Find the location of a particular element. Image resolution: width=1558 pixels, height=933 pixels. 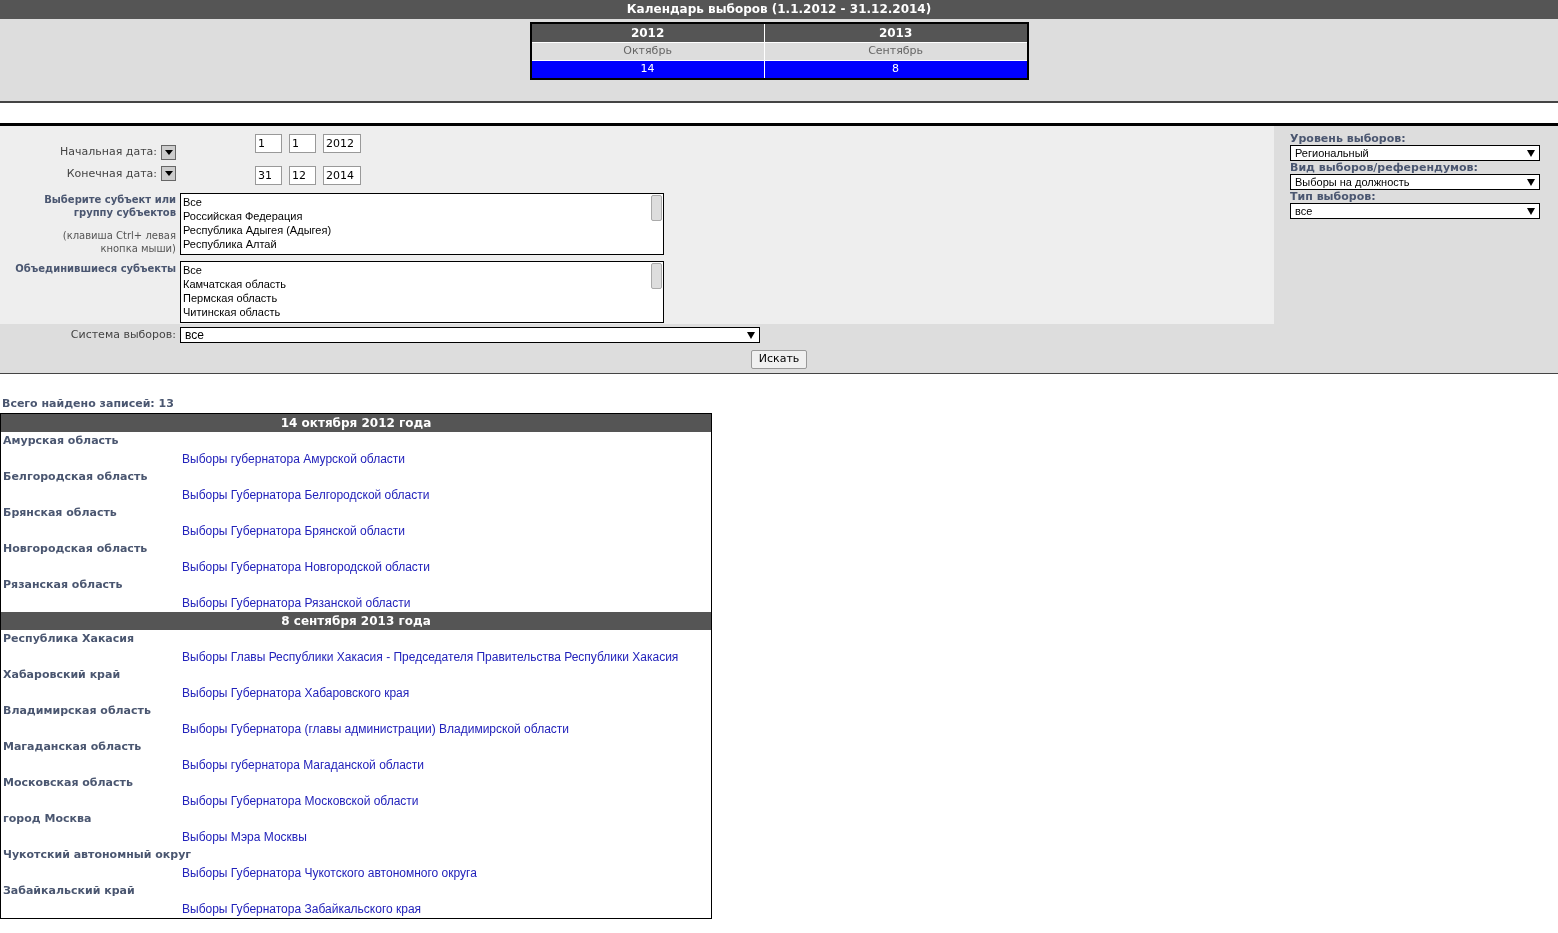

list-option: Читинская область is located at coordinates (423, 312).